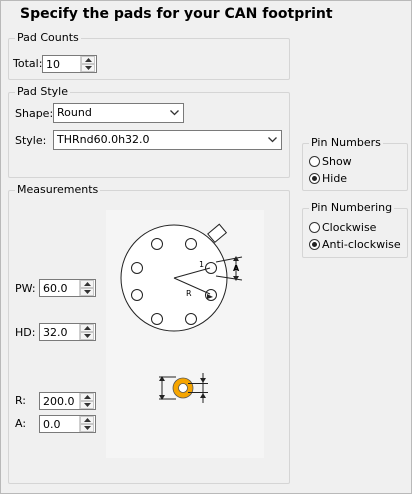 The image size is (412, 494). I want to click on a-spinner, so click(87, 424).